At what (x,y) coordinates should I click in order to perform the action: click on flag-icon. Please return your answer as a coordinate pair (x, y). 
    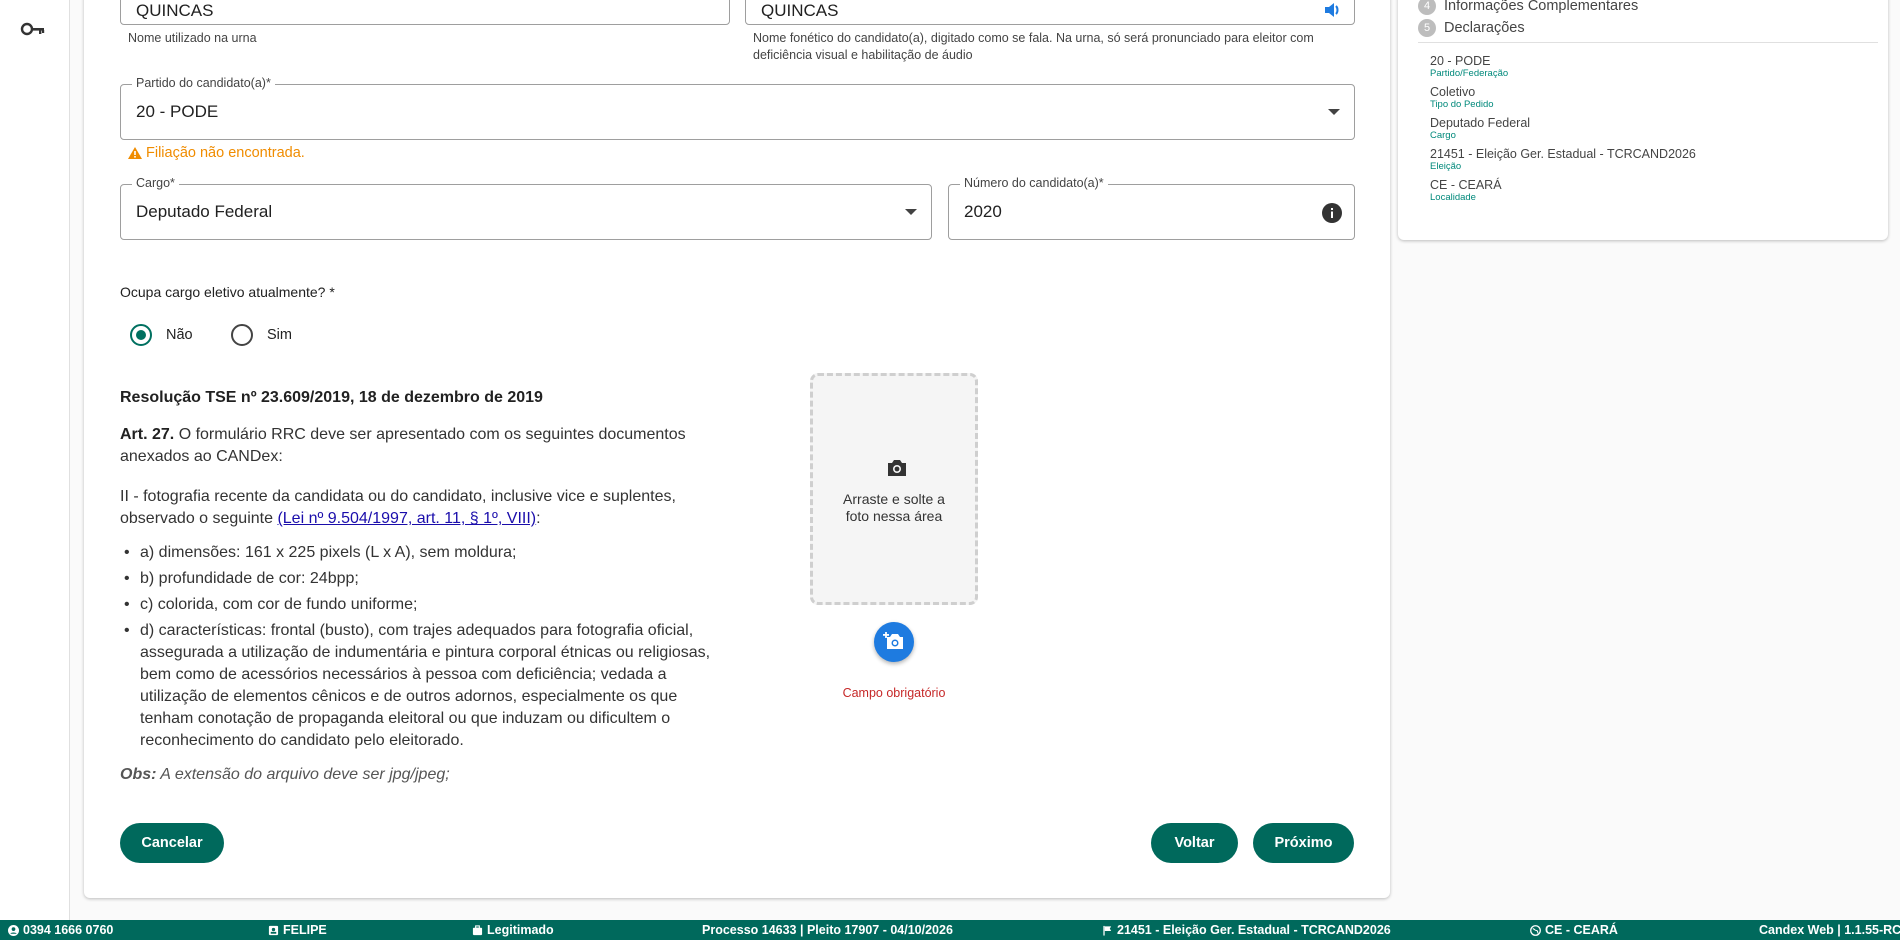
    Looking at the image, I should click on (1107, 930).